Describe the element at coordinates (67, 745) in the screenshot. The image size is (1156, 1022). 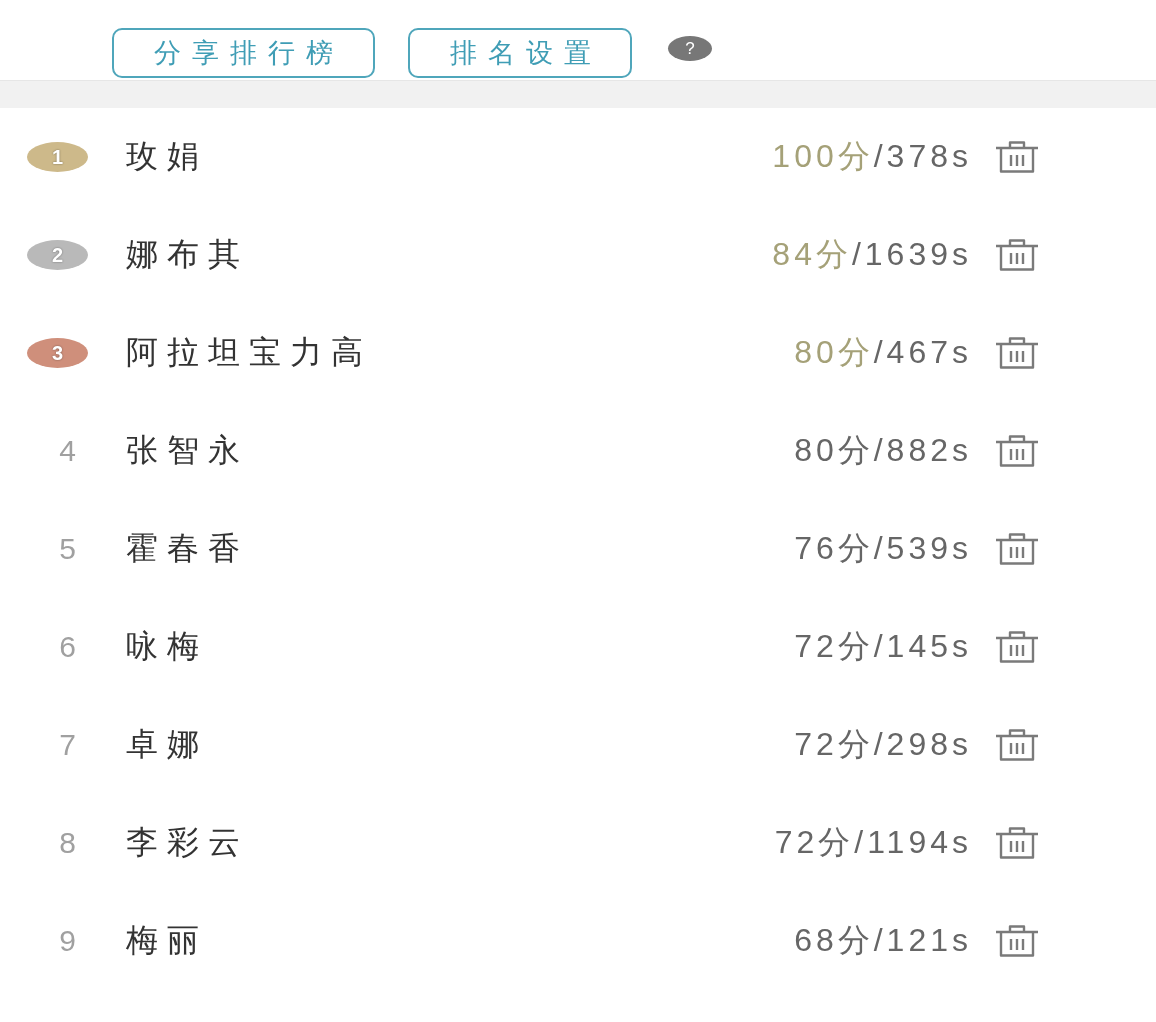
I see `rank-number: 7` at that location.